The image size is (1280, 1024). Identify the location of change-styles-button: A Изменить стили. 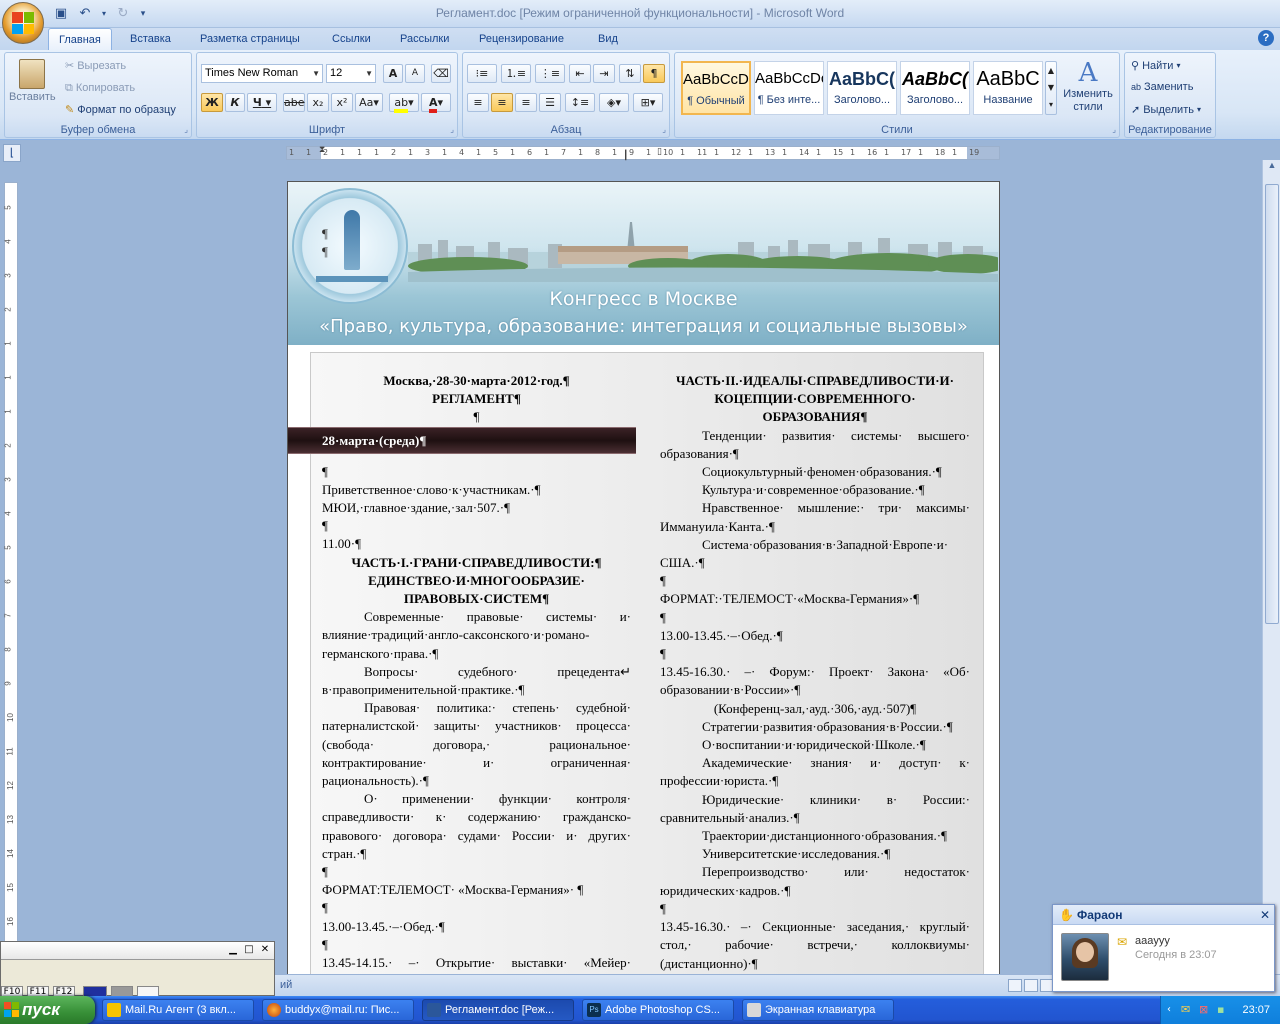
(1088, 86).